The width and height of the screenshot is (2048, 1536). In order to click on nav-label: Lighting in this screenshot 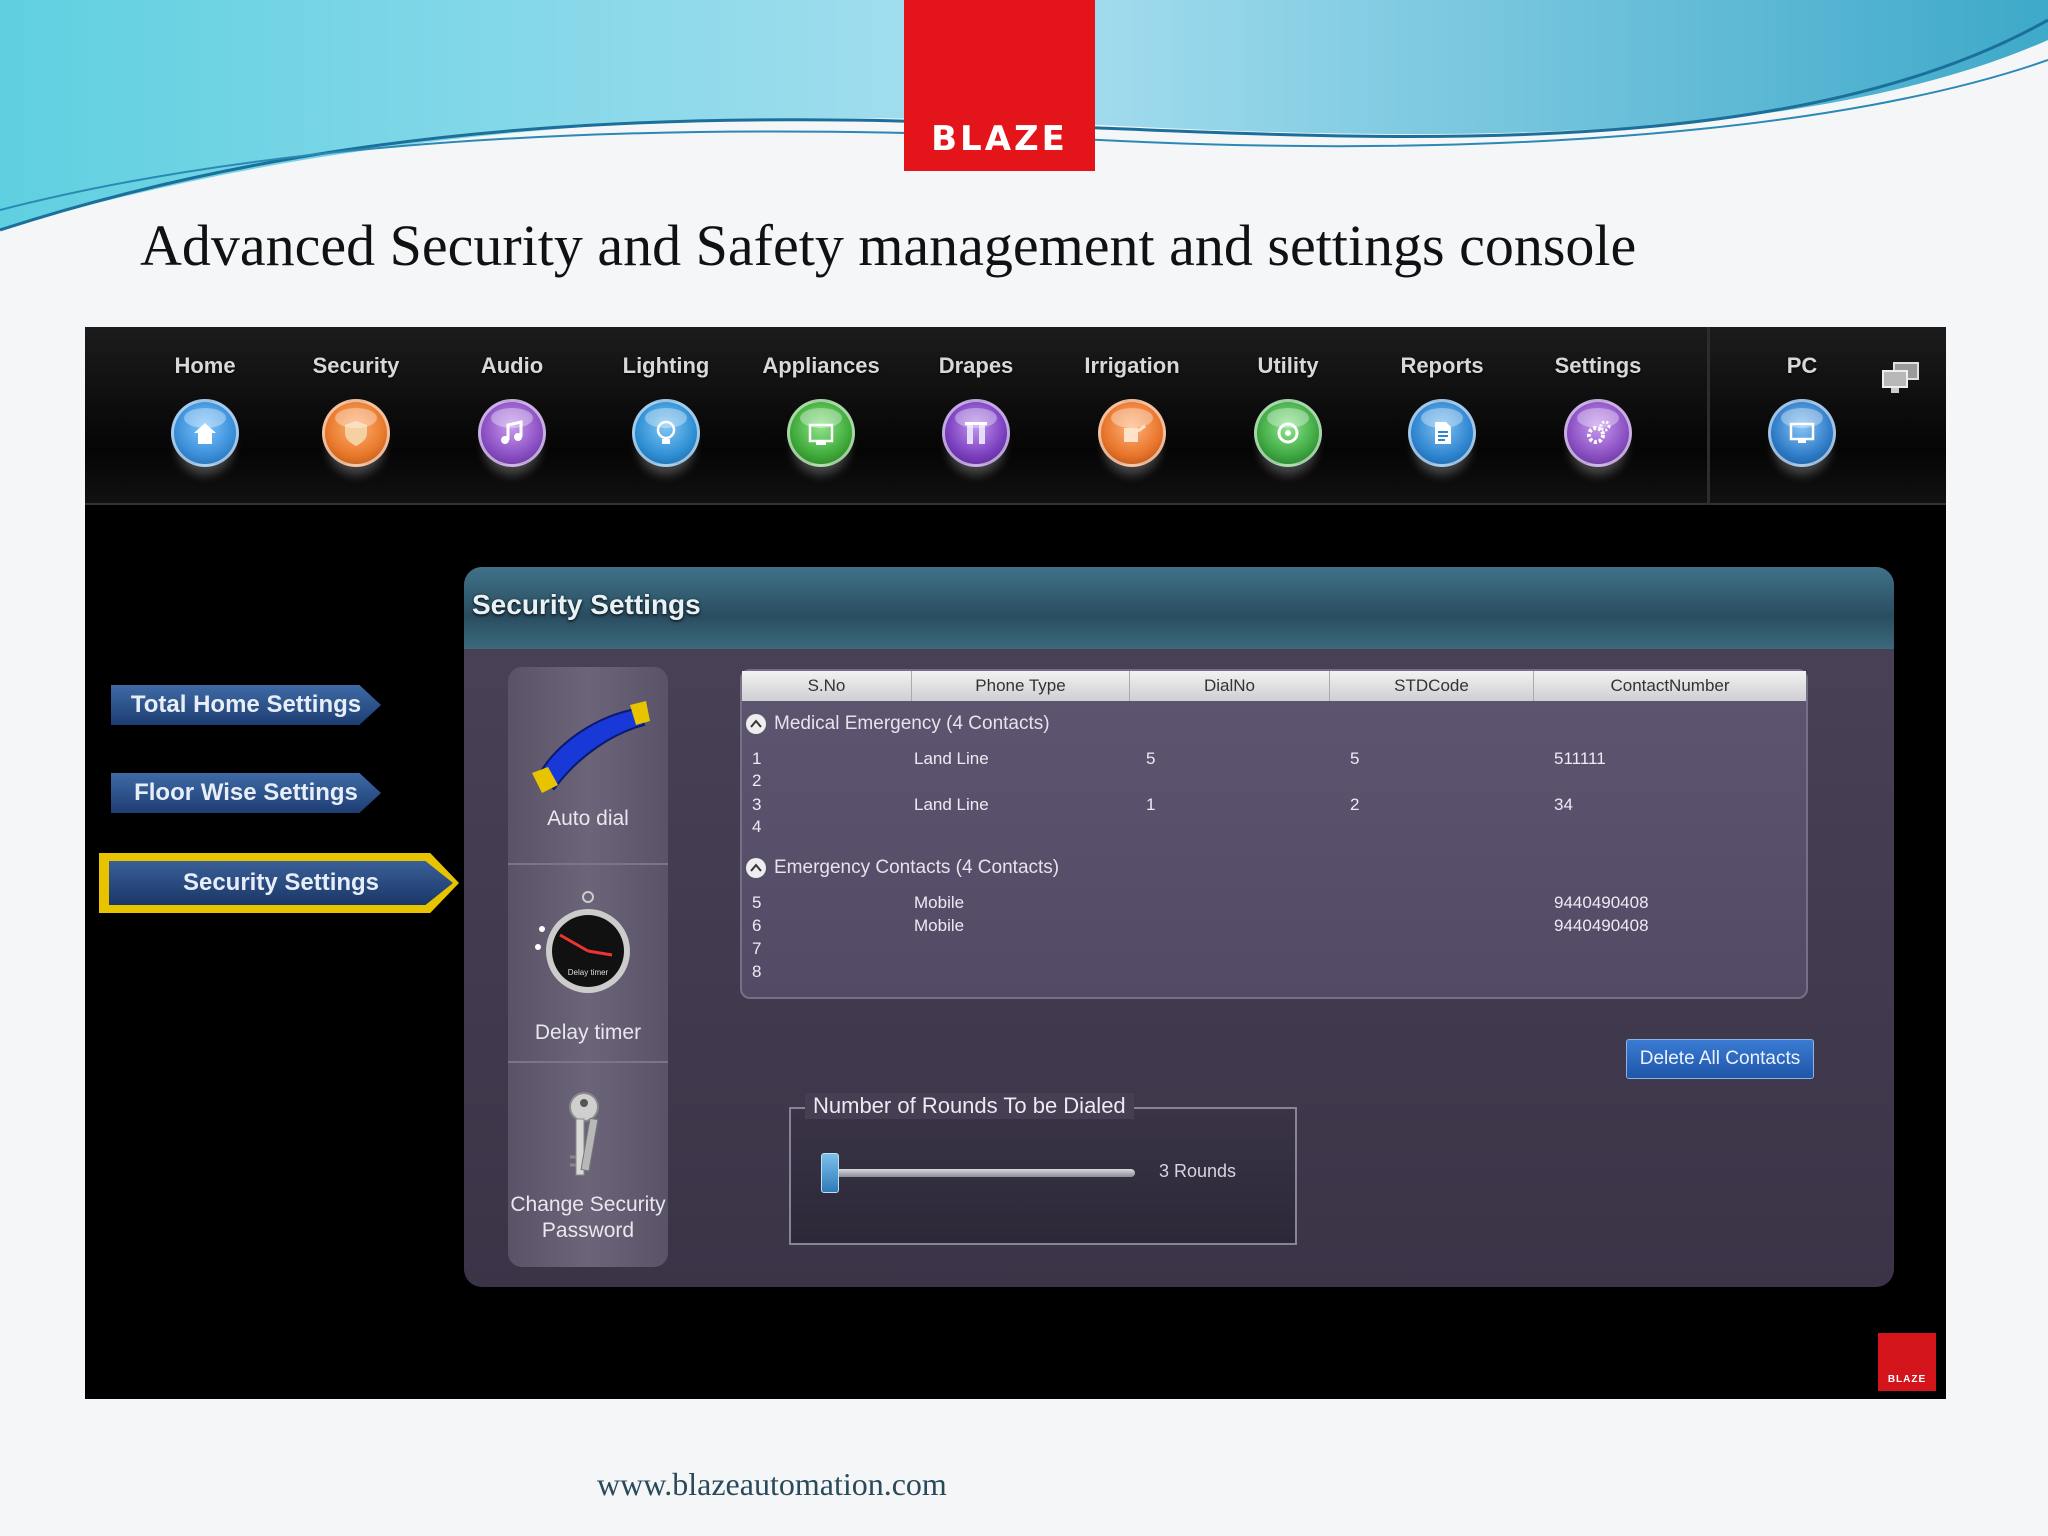, I will do `click(666, 365)`.